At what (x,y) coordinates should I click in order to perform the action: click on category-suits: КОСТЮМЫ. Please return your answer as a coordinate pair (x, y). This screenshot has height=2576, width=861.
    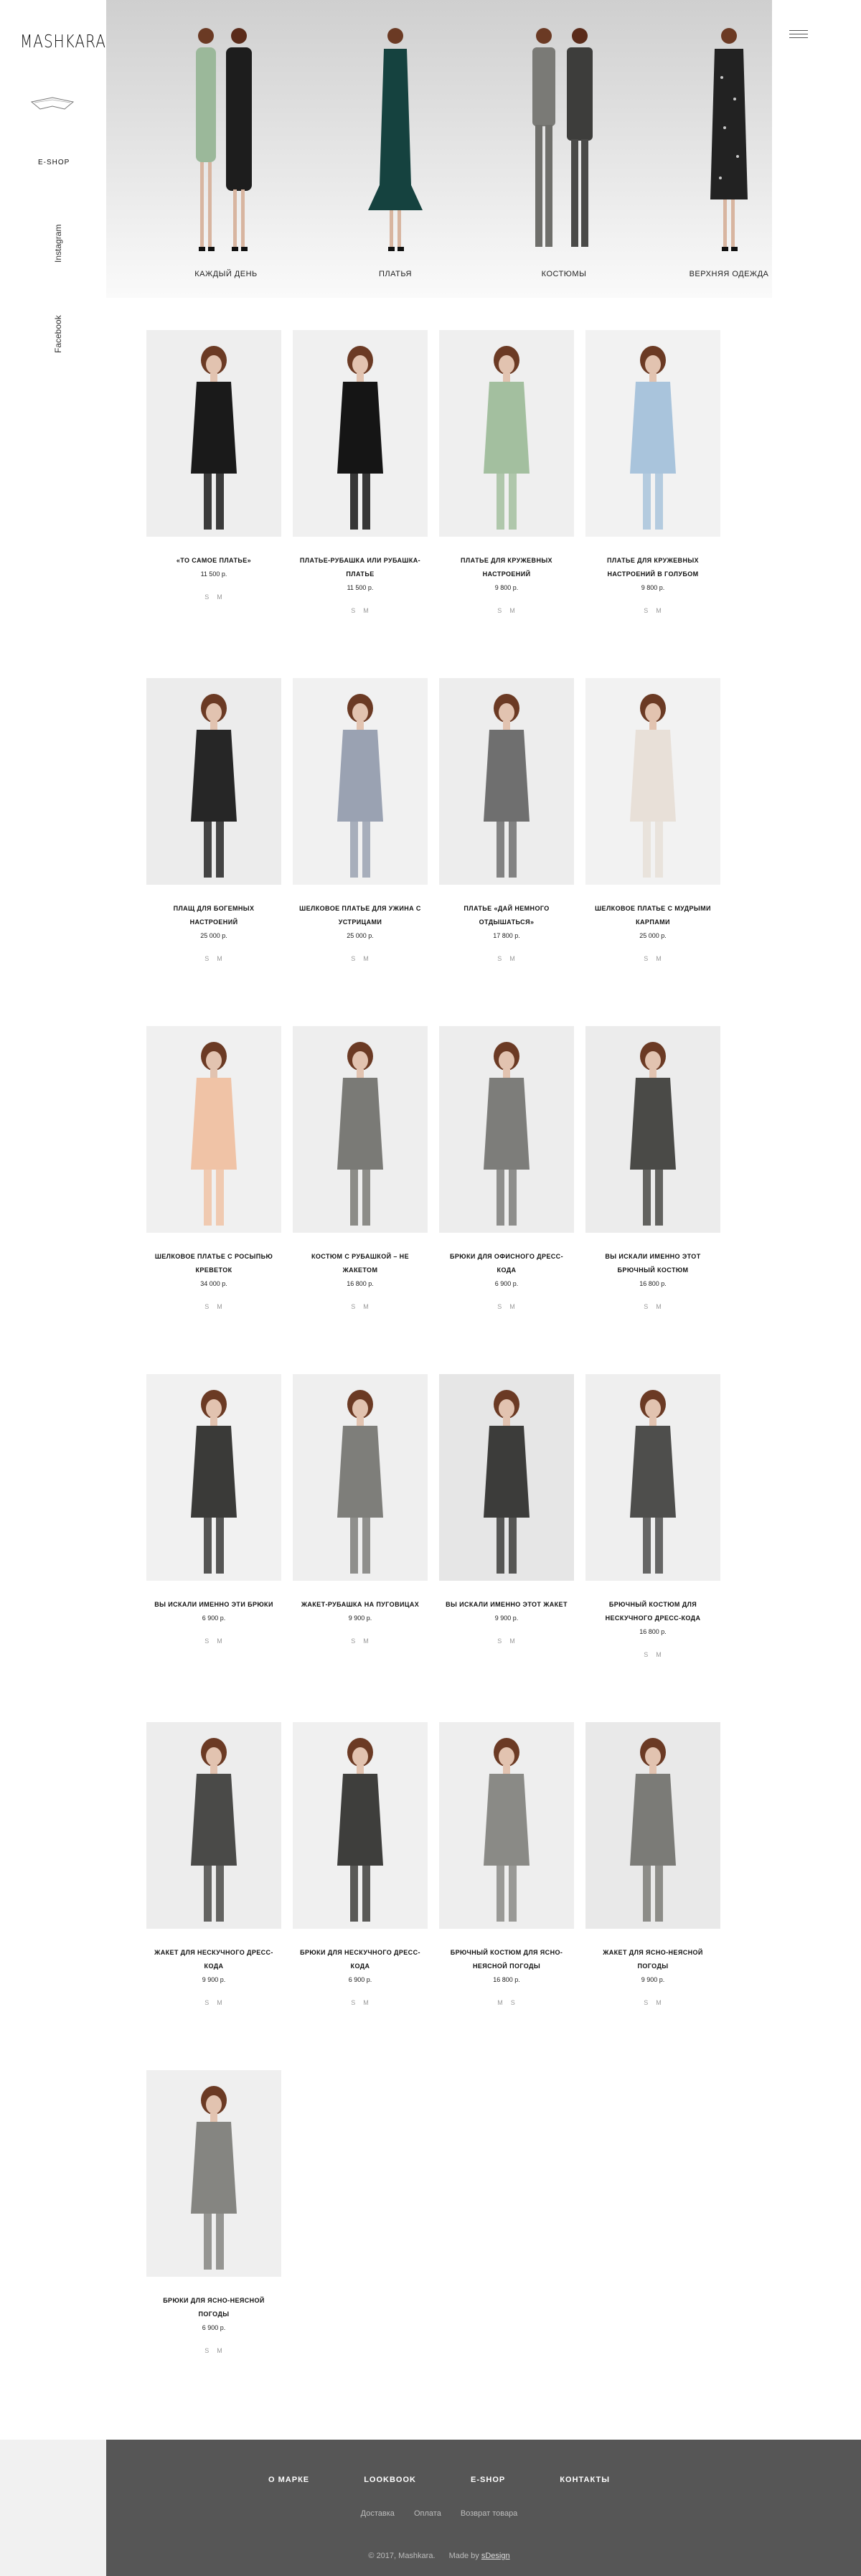
    Looking at the image, I should click on (564, 153).